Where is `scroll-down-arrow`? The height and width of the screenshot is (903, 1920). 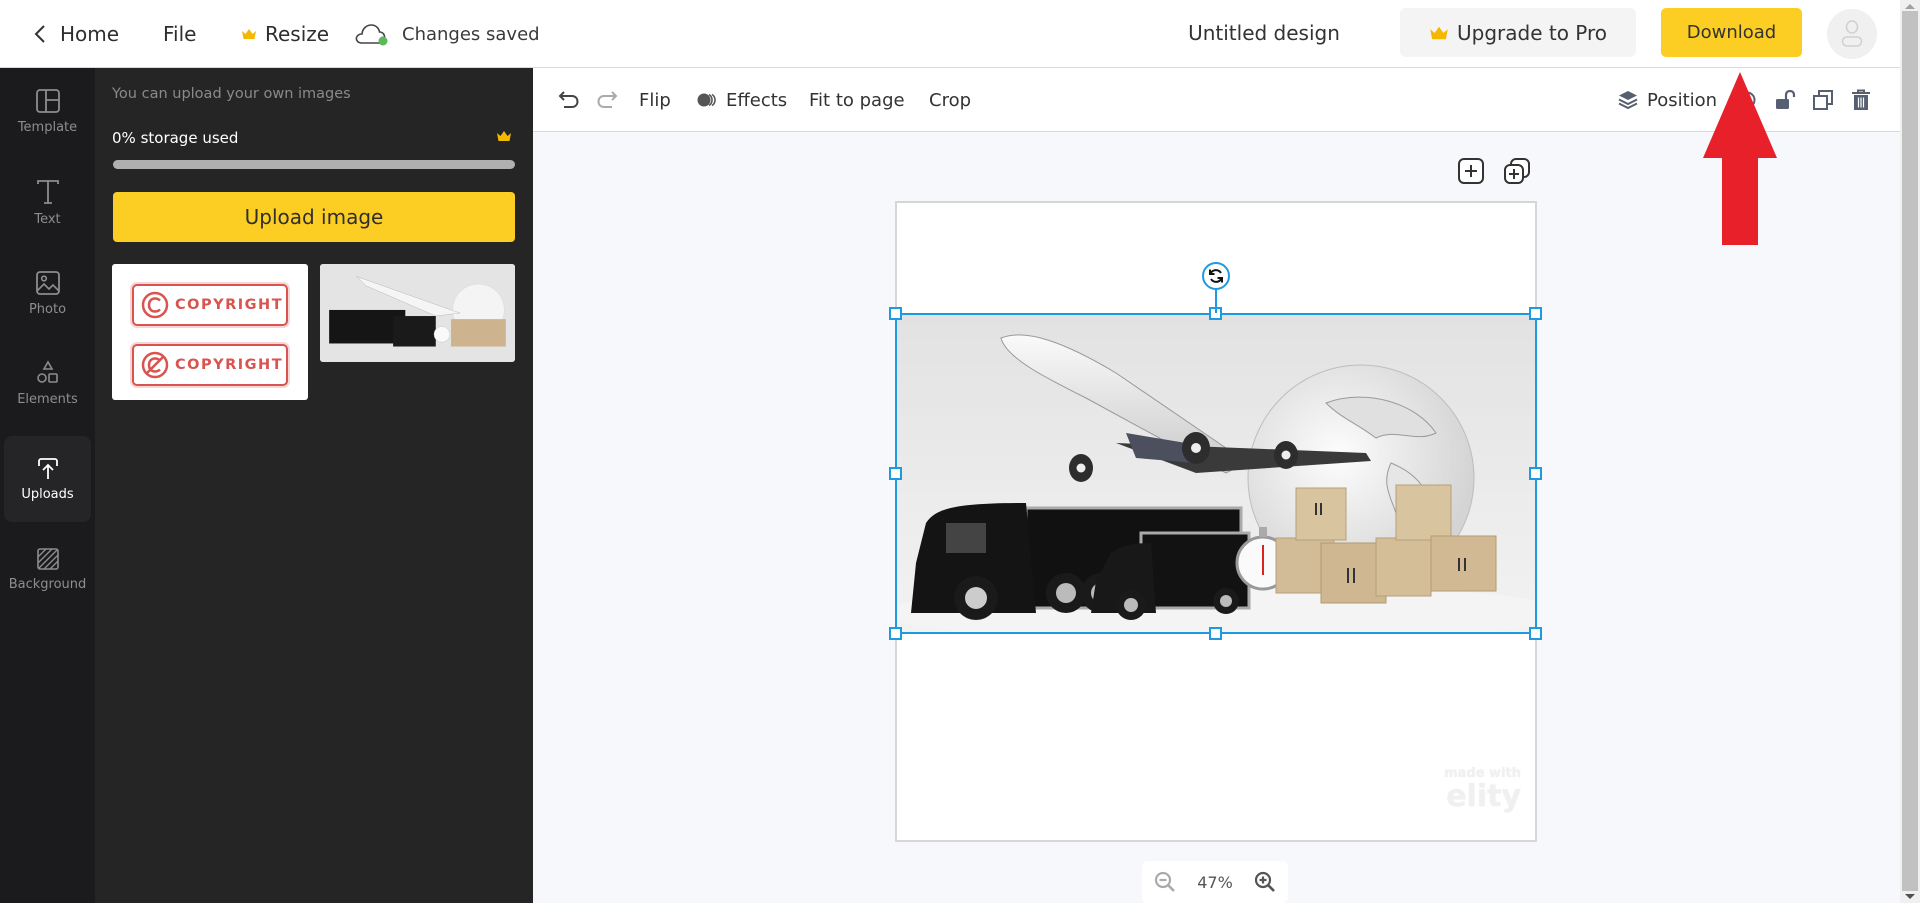
scroll-down-arrow is located at coordinates (1910, 896).